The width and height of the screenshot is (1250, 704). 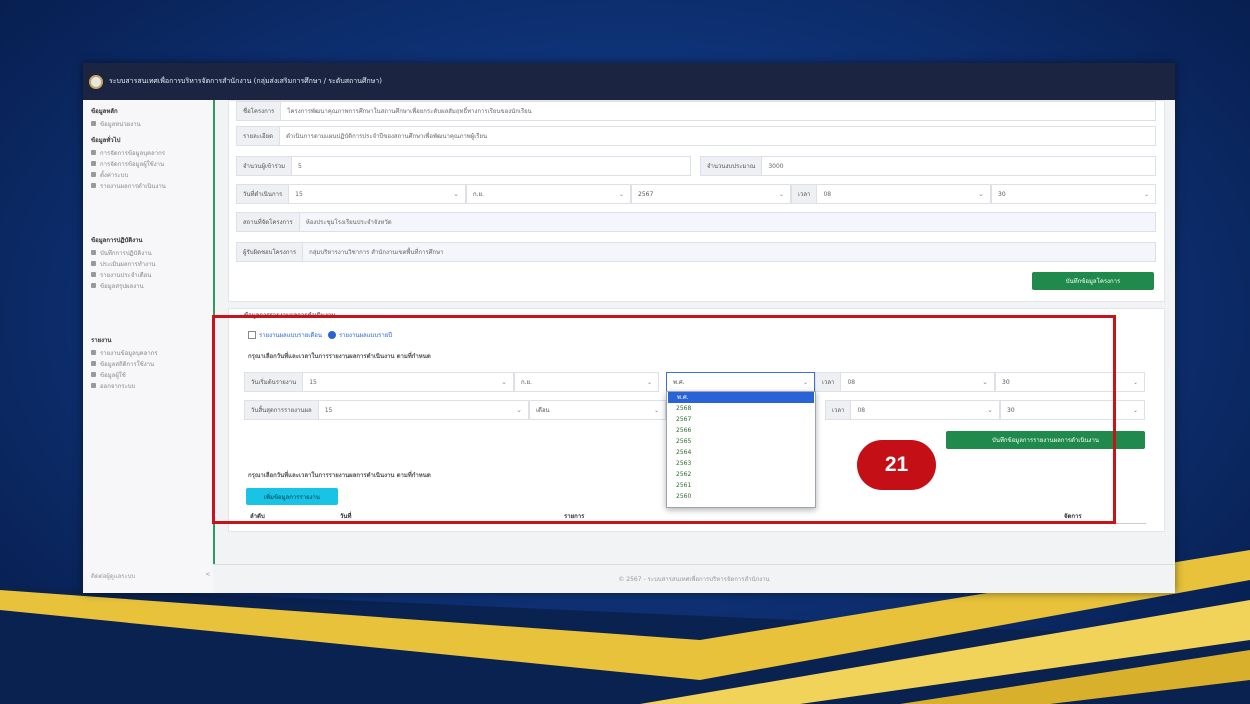 What do you see at coordinates (597, 410) in the screenshot?
I see `end-month-select: เดือน ⌄` at bounding box center [597, 410].